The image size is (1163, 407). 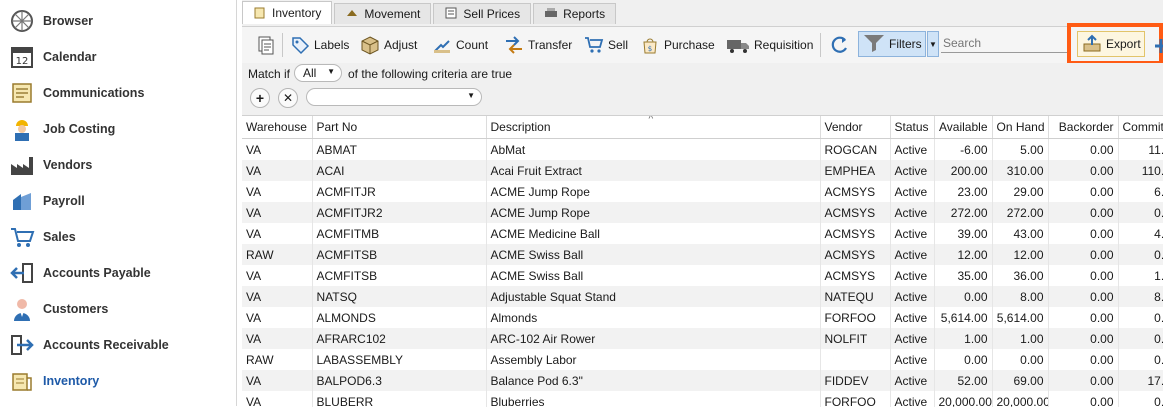 What do you see at coordinates (260, 98) in the screenshot?
I see `add-criteria-button: +` at bounding box center [260, 98].